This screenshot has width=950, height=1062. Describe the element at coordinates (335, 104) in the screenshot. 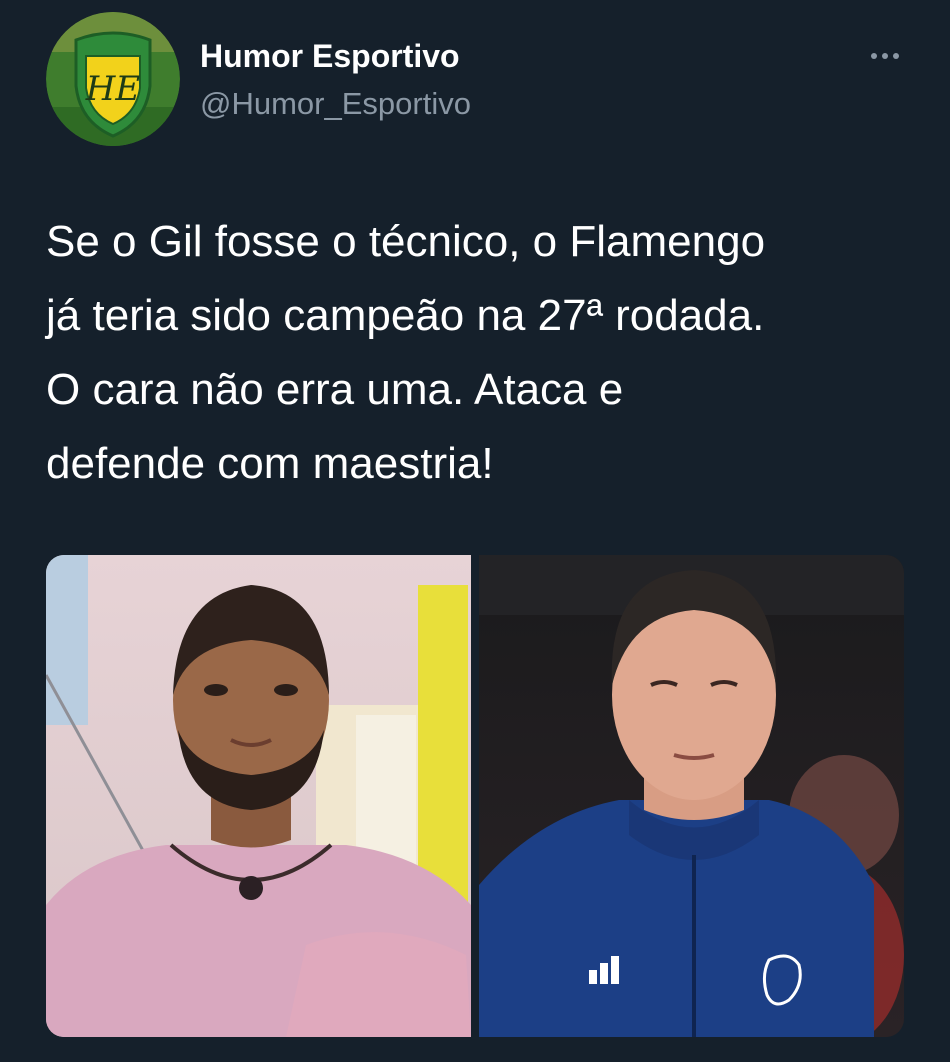

I see `author-handle: @Humor_Esportivo` at that location.